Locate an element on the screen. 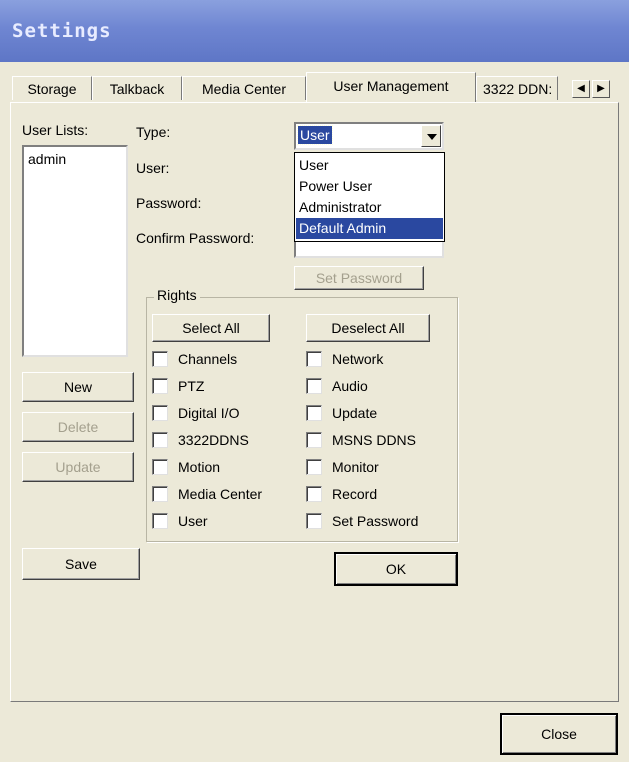  channels-label: Channels is located at coordinates (208, 359).